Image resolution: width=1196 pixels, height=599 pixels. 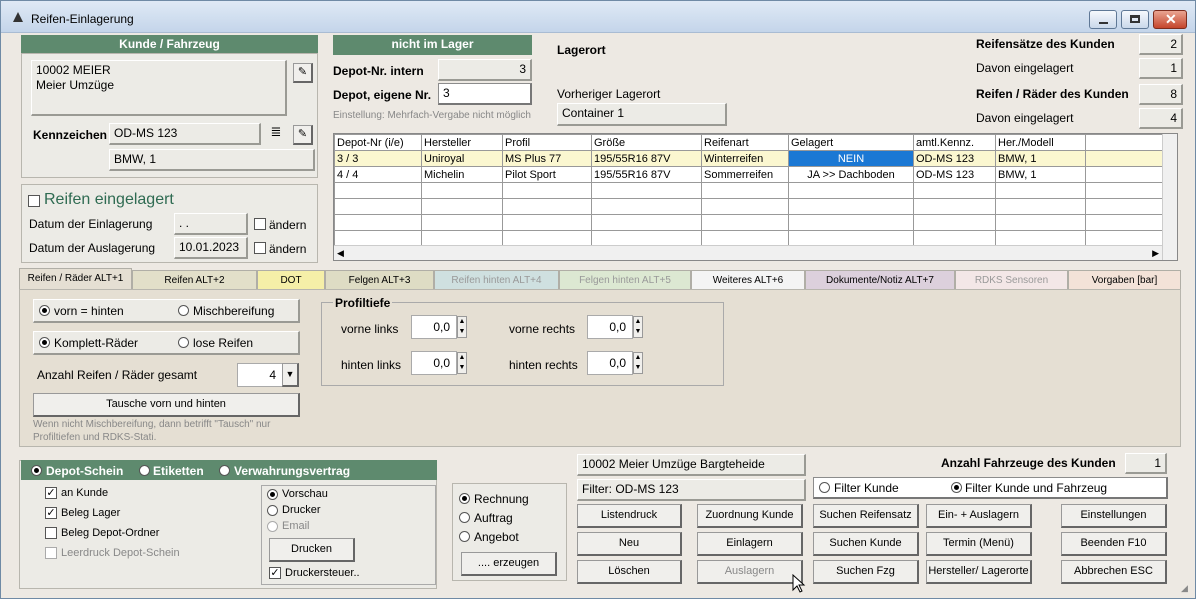 I want to click on zuordnung-button: Zuordnung Kunde, so click(x=750, y=516).